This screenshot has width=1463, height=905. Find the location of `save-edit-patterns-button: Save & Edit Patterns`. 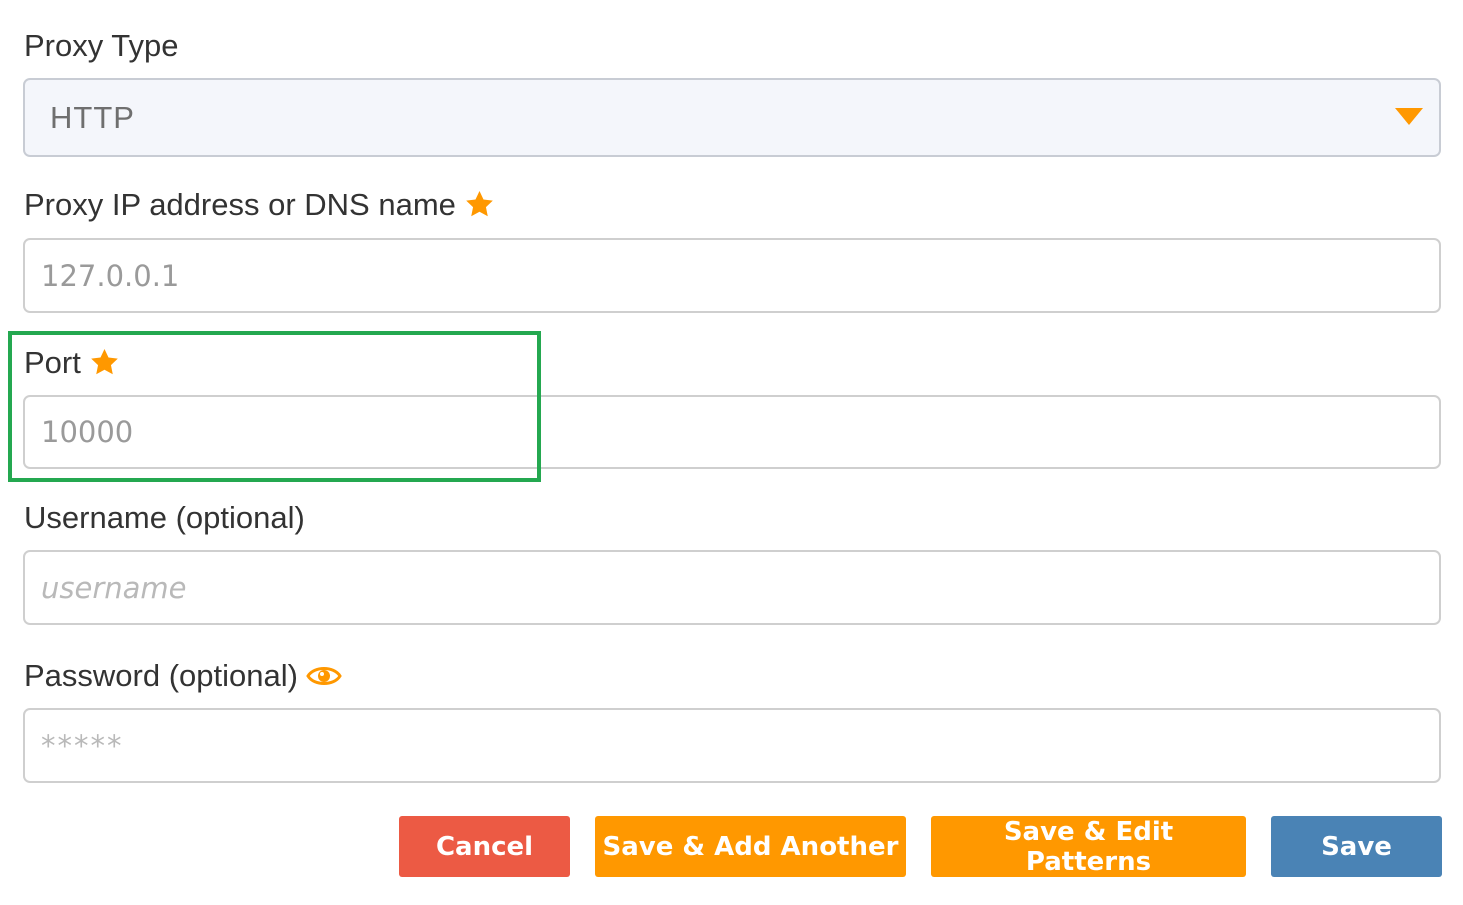

save-edit-patterns-button: Save & Edit Patterns is located at coordinates (1088, 846).